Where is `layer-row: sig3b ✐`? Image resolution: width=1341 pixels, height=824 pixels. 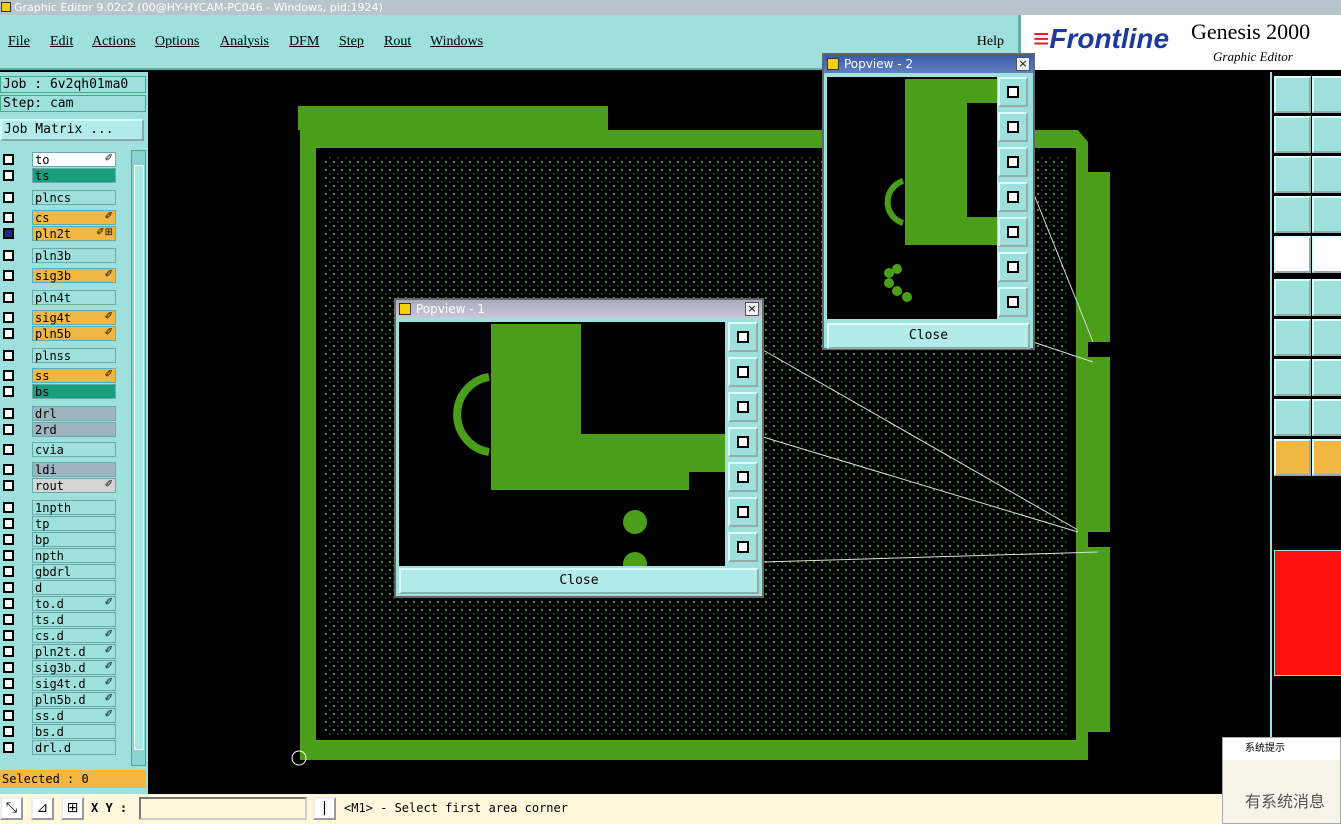
layer-row: sig3b ✐ is located at coordinates (59, 275).